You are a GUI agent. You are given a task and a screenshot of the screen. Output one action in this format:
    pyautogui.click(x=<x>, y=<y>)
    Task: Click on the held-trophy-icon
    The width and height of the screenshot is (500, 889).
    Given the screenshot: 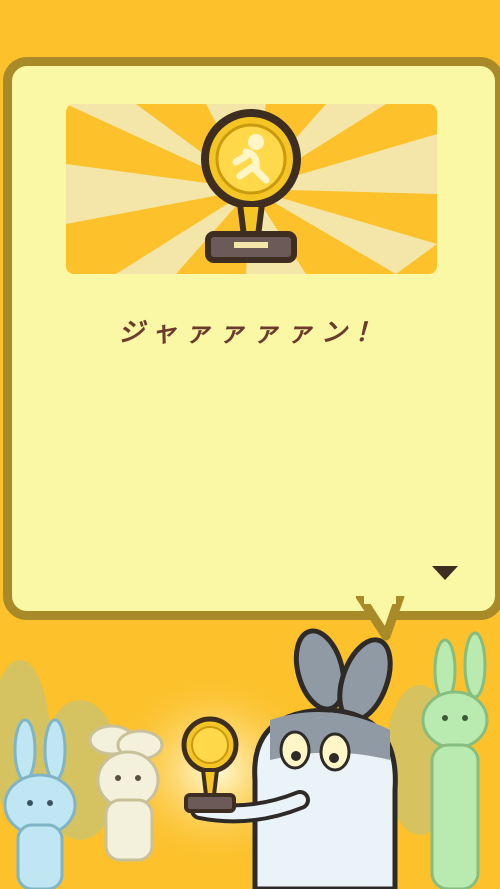 What is the action you would take?
    pyautogui.click(x=210, y=764)
    